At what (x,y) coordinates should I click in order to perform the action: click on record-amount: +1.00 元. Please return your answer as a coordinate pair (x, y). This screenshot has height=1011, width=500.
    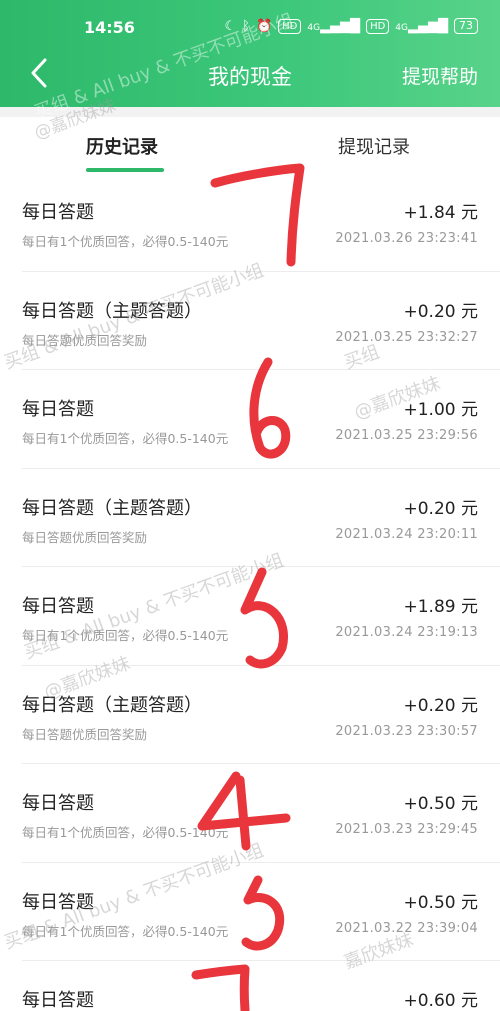
    Looking at the image, I should click on (441, 410).